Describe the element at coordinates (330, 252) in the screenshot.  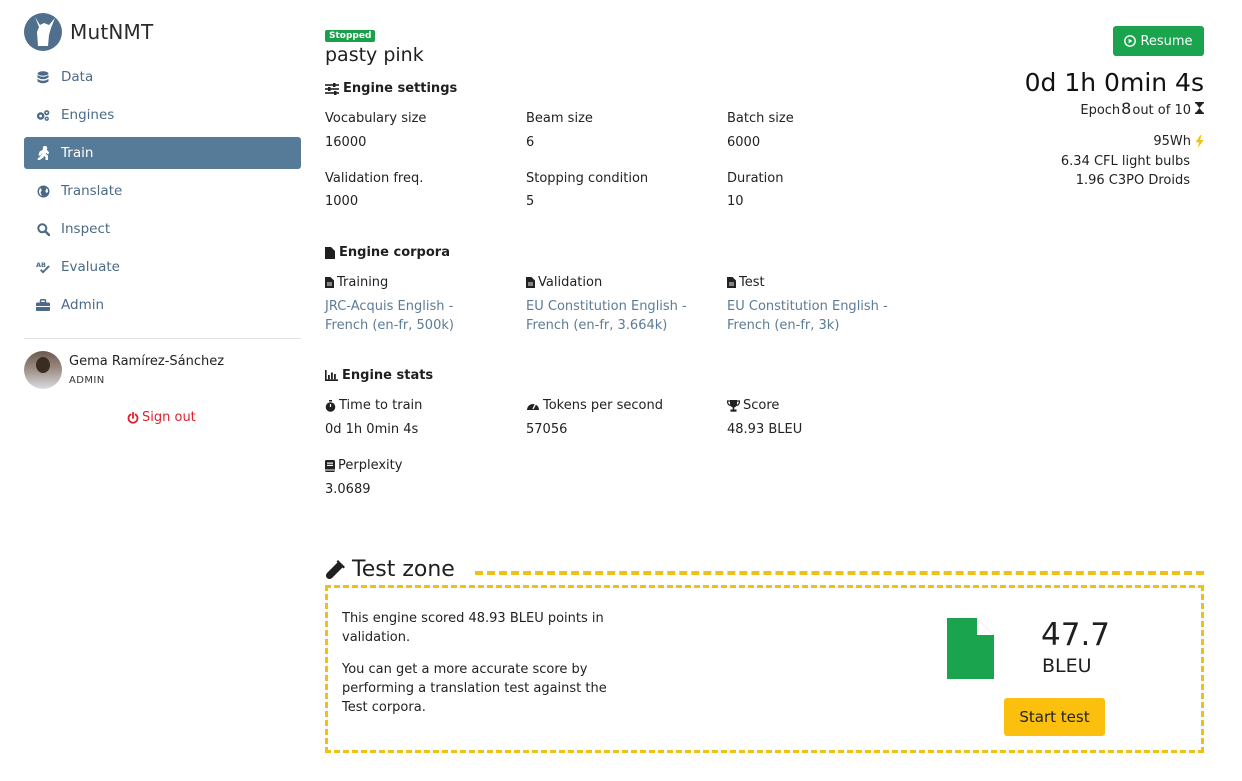
I see `file-icon` at that location.